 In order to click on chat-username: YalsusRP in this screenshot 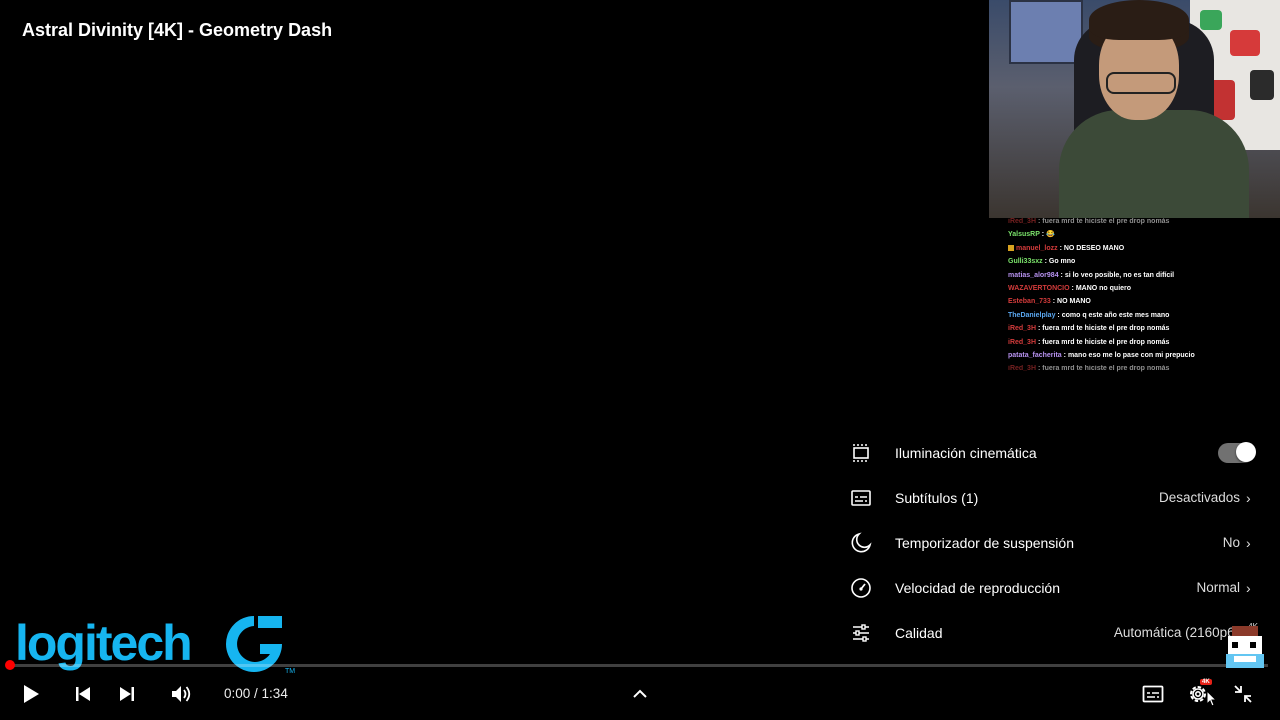, I will do `click(1024, 235)`.